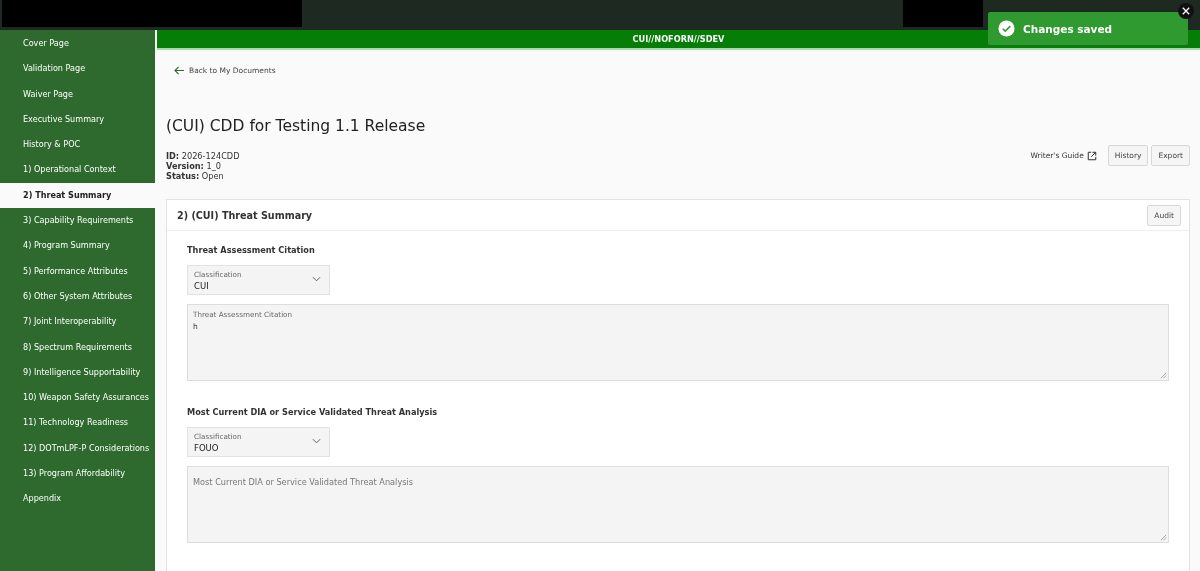 The image size is (1200, 571). Describe the element at coordinates (296, 126) in the screenshot. I see `document-title: (CUI) CDD for Testing 1.1 Release` at that location.